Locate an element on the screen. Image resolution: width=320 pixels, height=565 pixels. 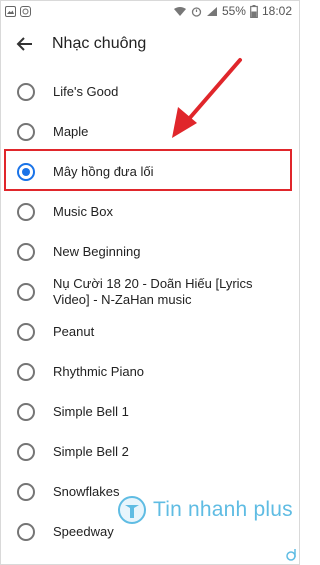
ringtone-item: Simple Bell 2 is located at coordinates (150, 452).